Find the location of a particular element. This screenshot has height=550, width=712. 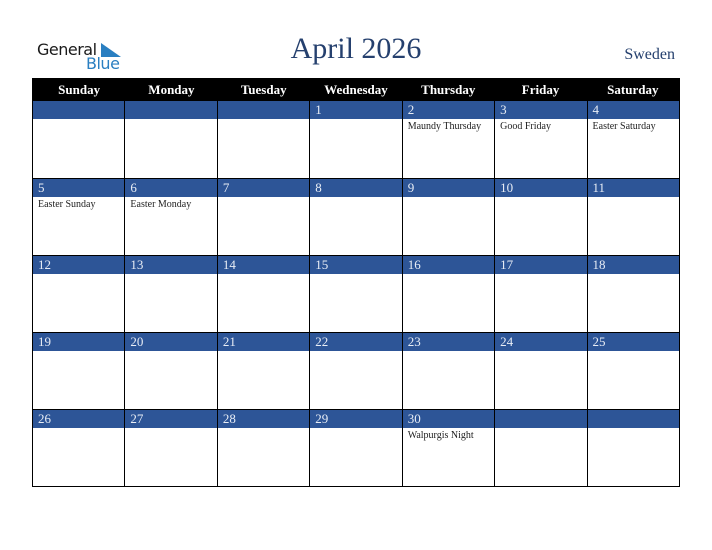

day-number: 14 is located at coordinates (263, 265).